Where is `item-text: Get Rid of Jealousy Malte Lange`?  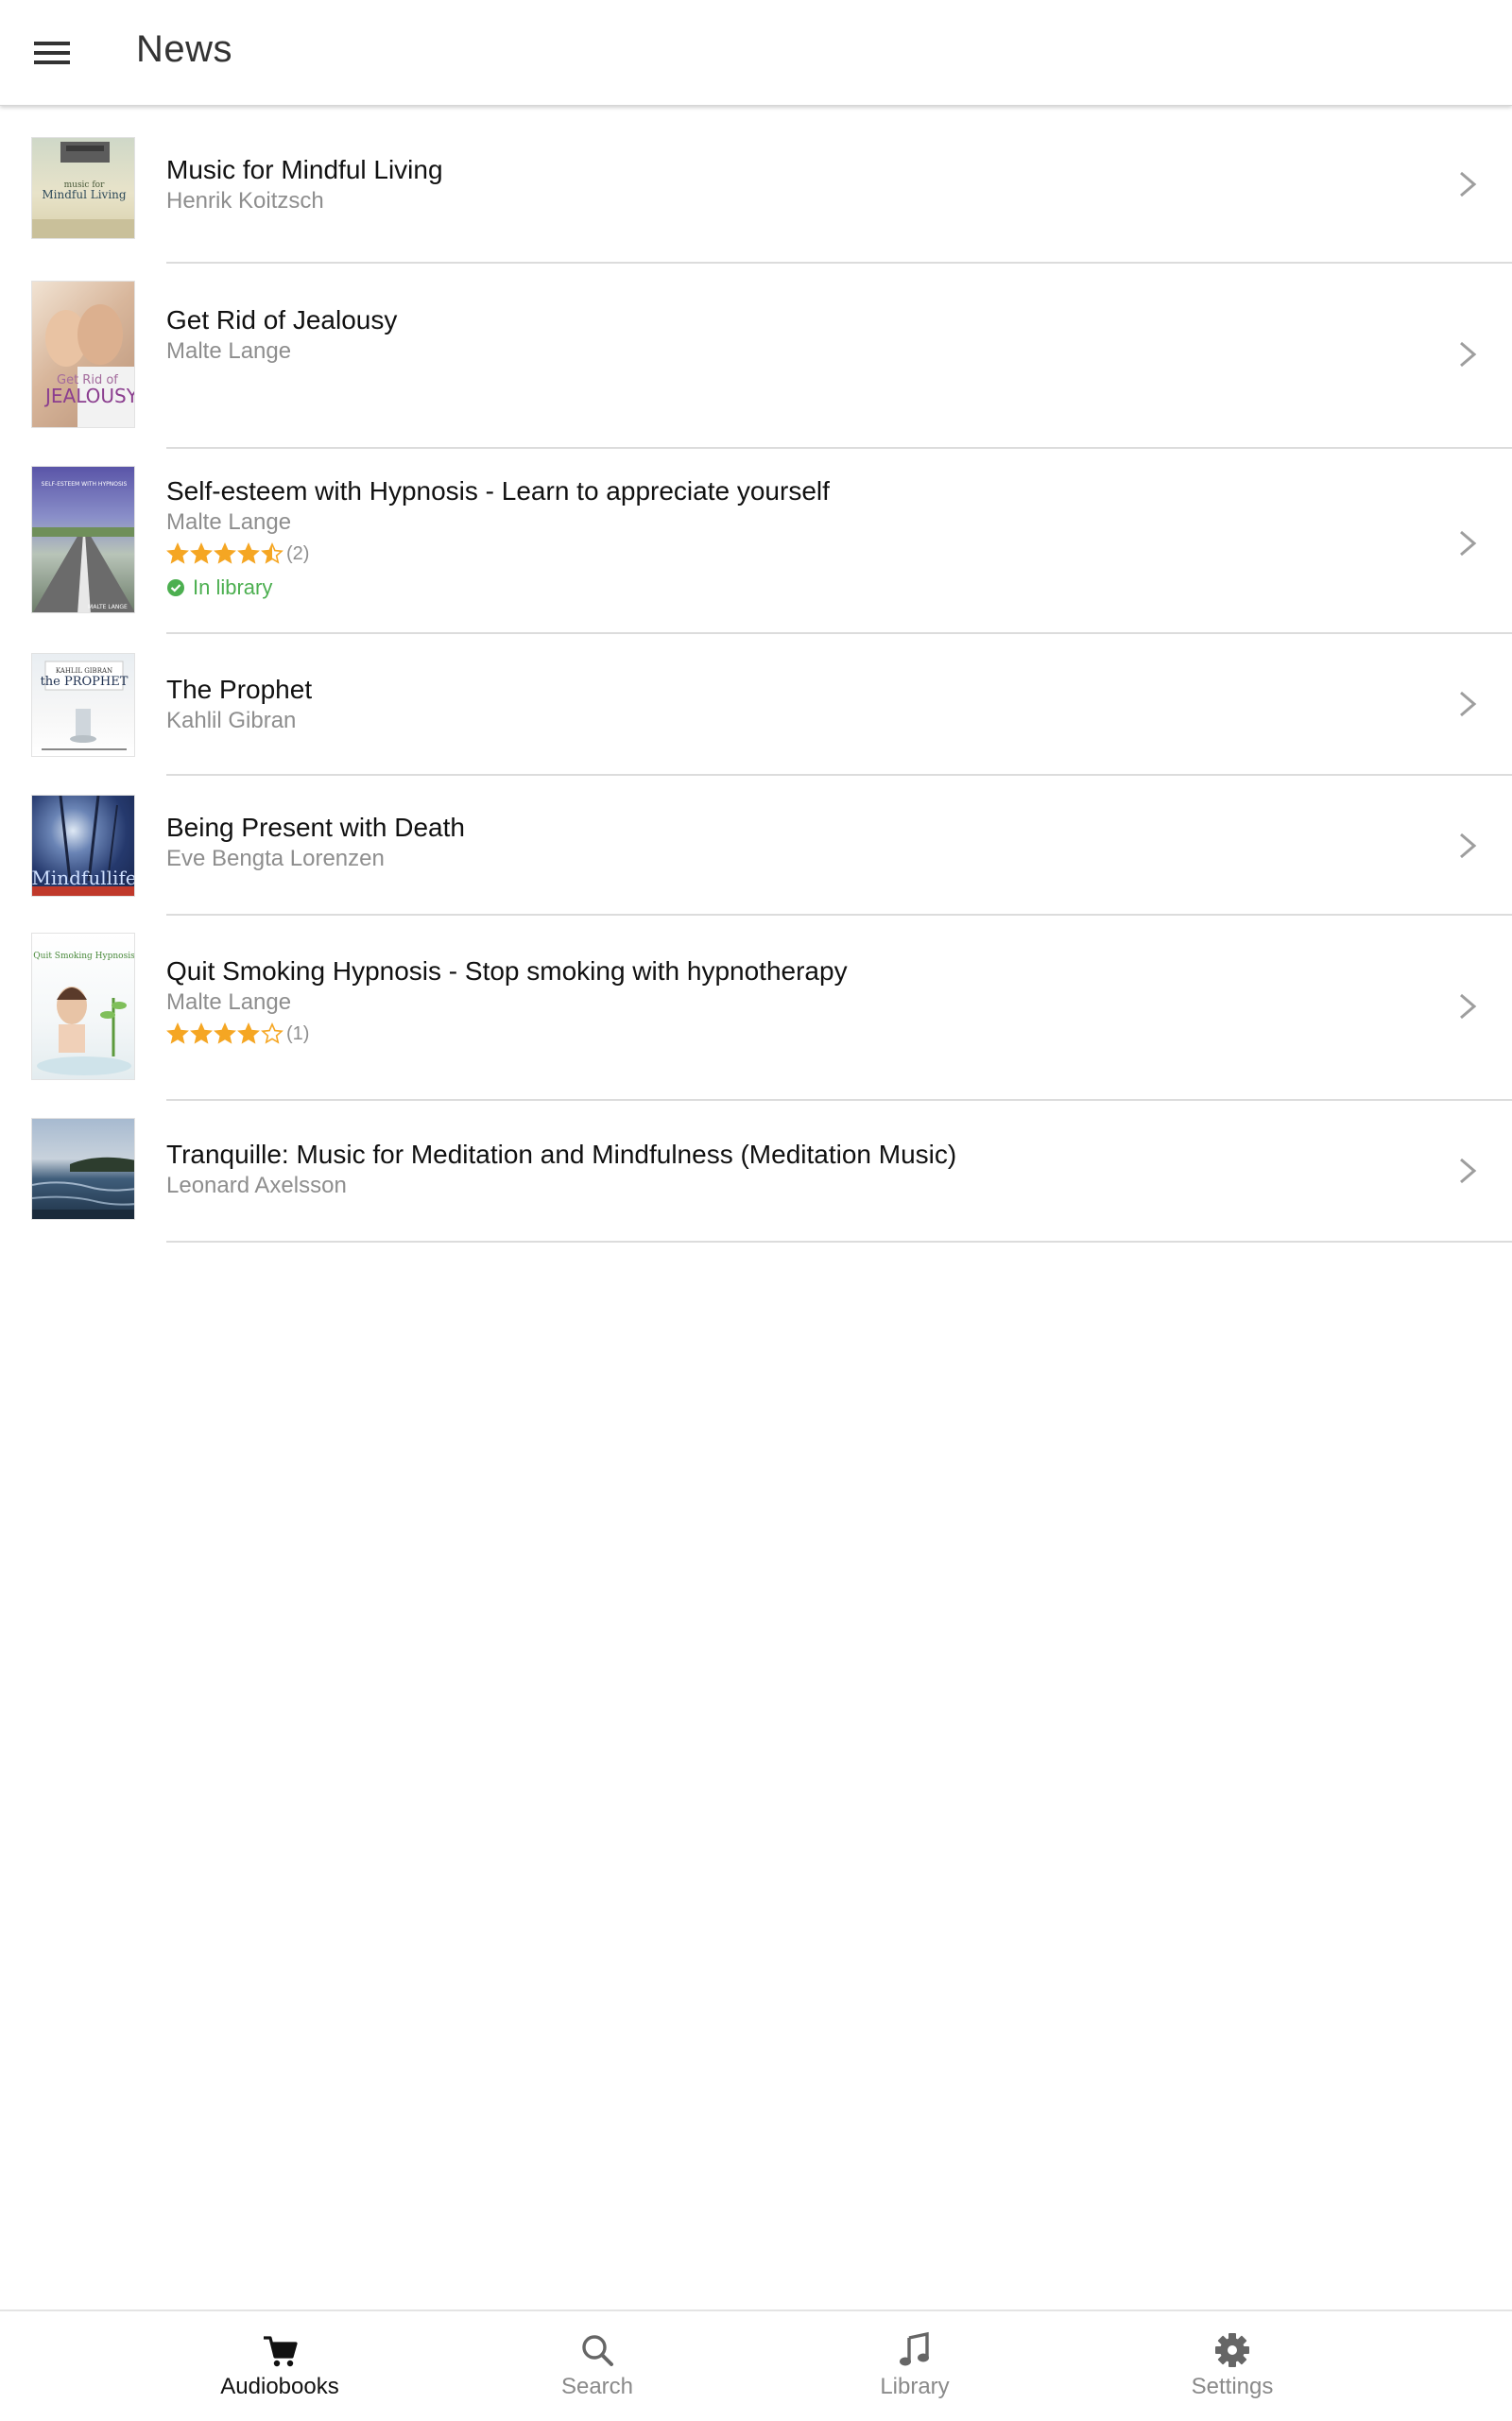 item-text: Get Rid of Jealousy Malte Lange is located at coordinates (782, 335).